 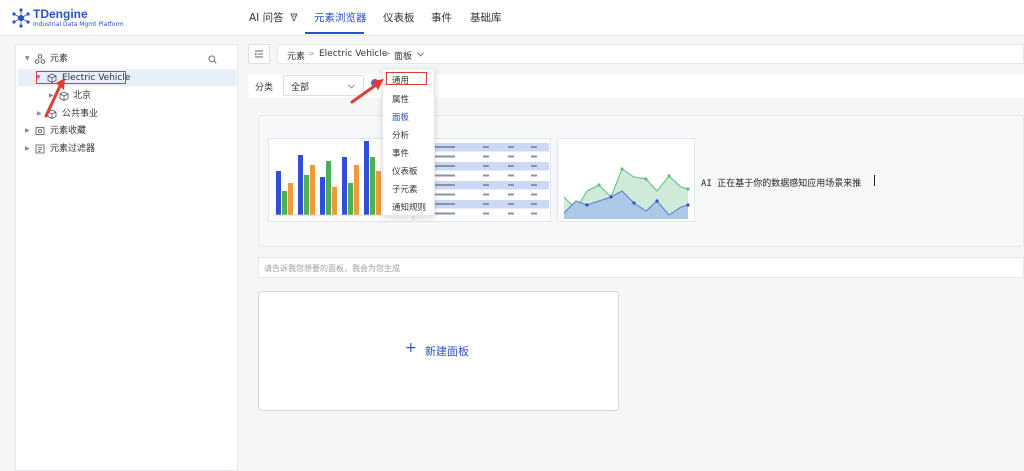 What do you see at coordinates (296, 55) in the screenshot?
I see `breadcrumb-item: 元素` at bounding box center [296, 55].